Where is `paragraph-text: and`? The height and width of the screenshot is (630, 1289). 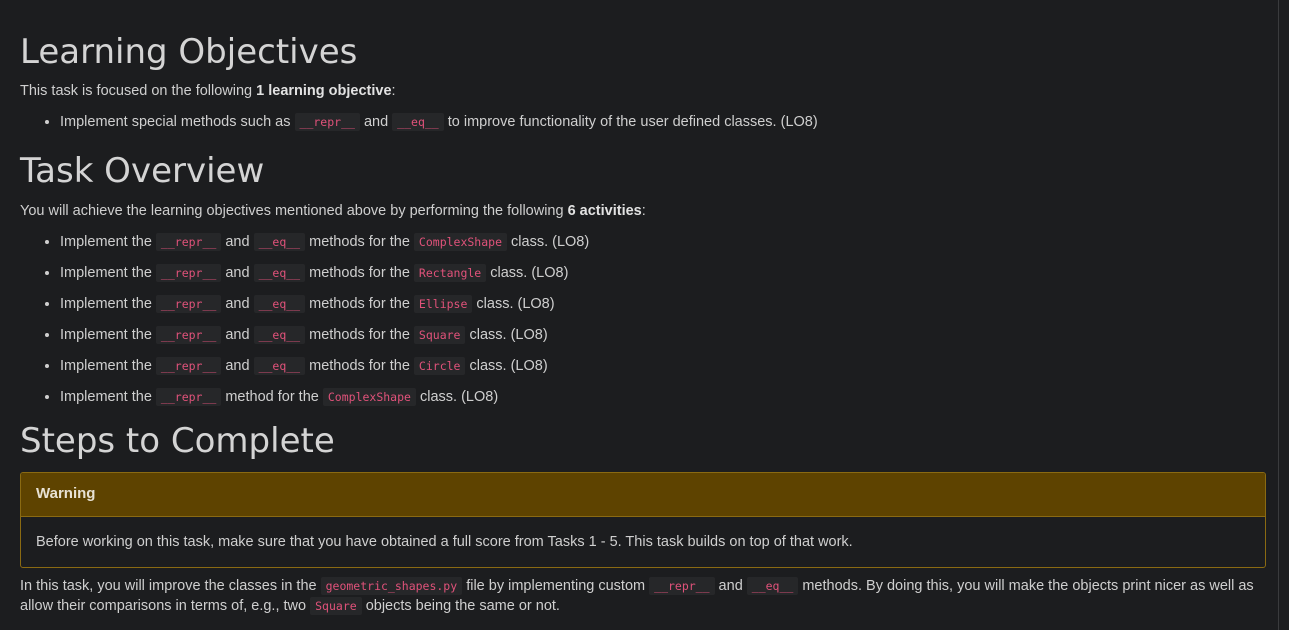
paragraph-text: and is located at coordinates (730, 586).